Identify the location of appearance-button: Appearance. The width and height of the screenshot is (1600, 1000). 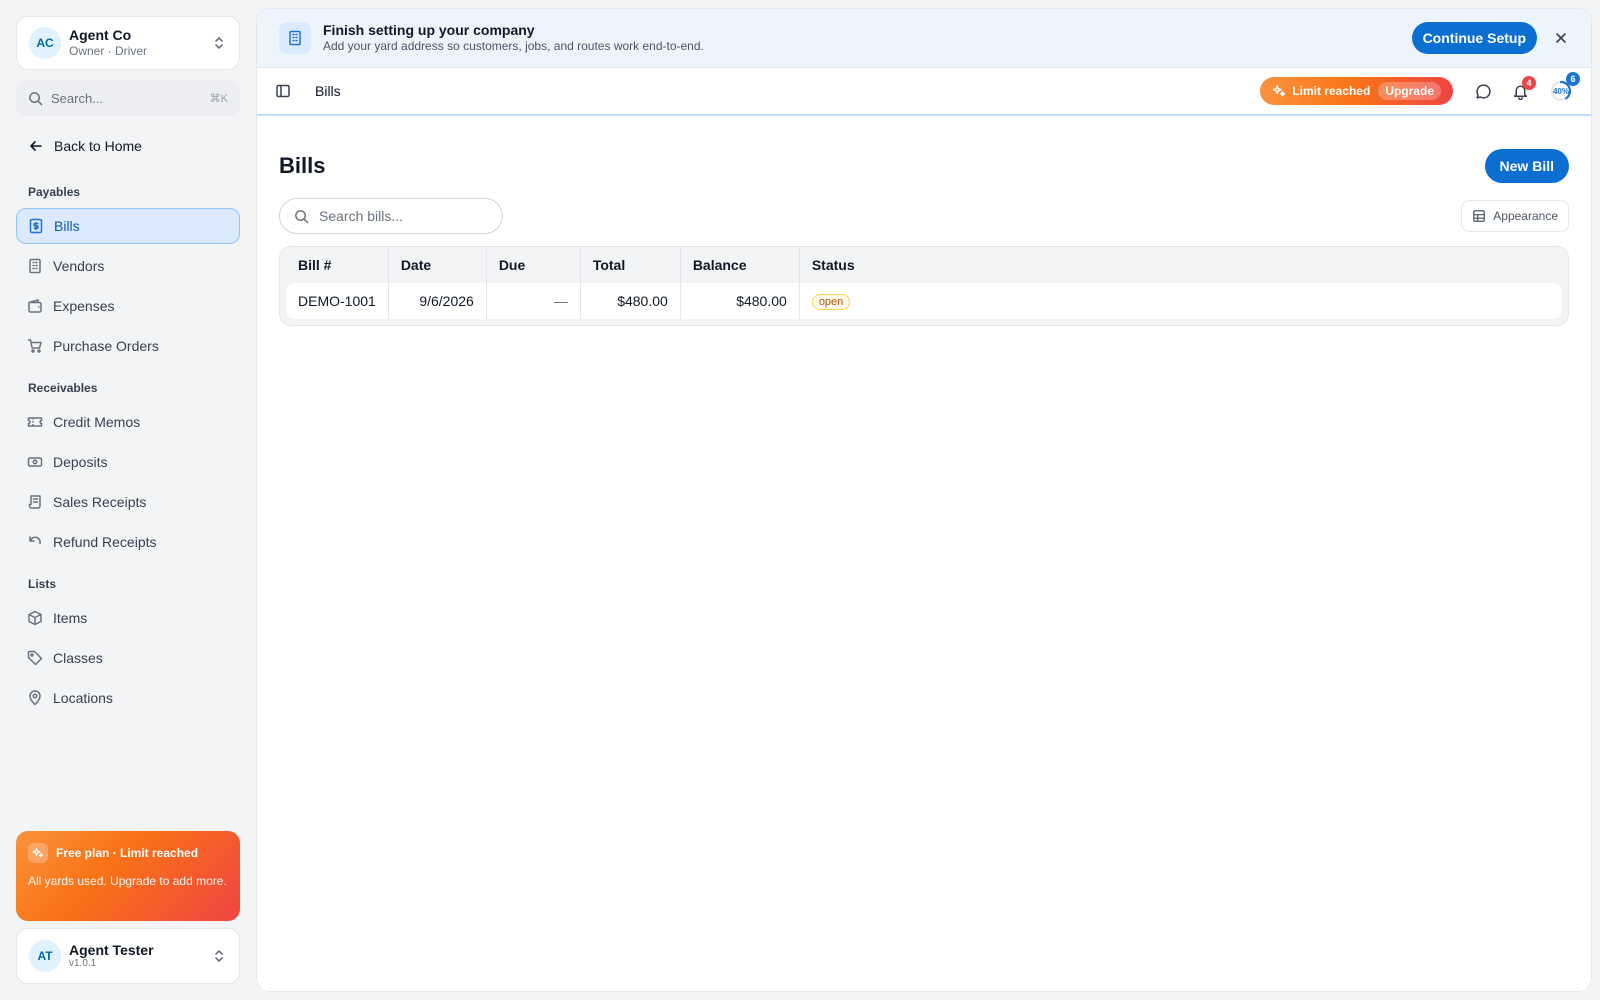
(1515, 216).